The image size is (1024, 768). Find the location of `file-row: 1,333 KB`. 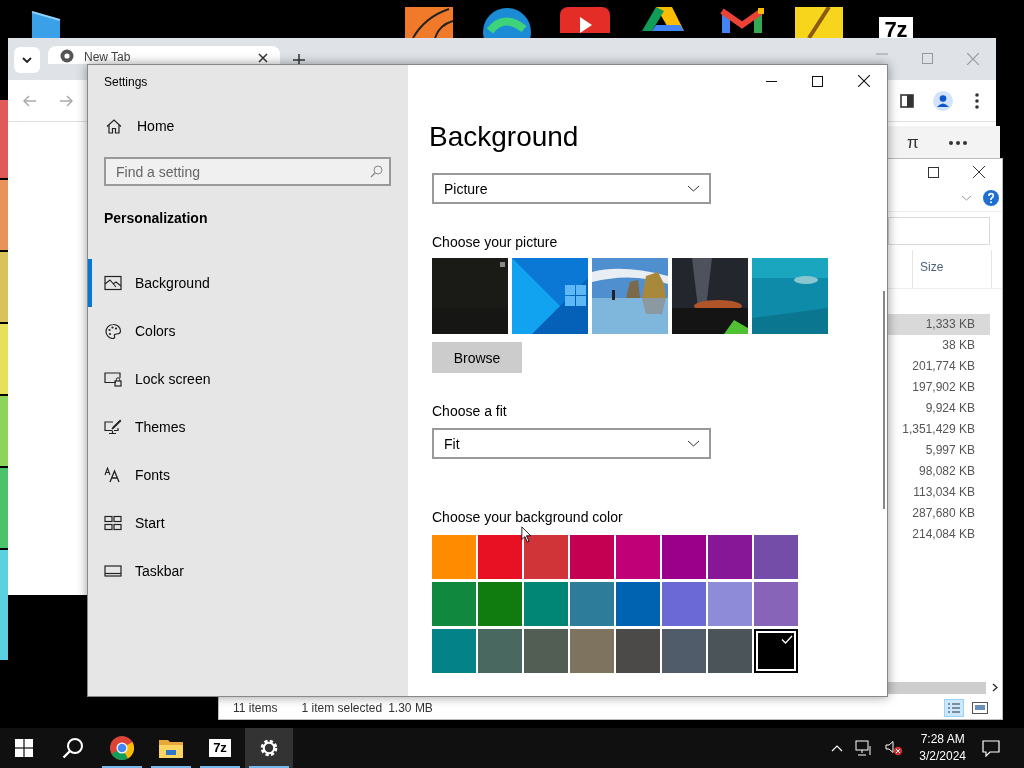

file-row: 1,333 KB is located at coordinates (939, 324).